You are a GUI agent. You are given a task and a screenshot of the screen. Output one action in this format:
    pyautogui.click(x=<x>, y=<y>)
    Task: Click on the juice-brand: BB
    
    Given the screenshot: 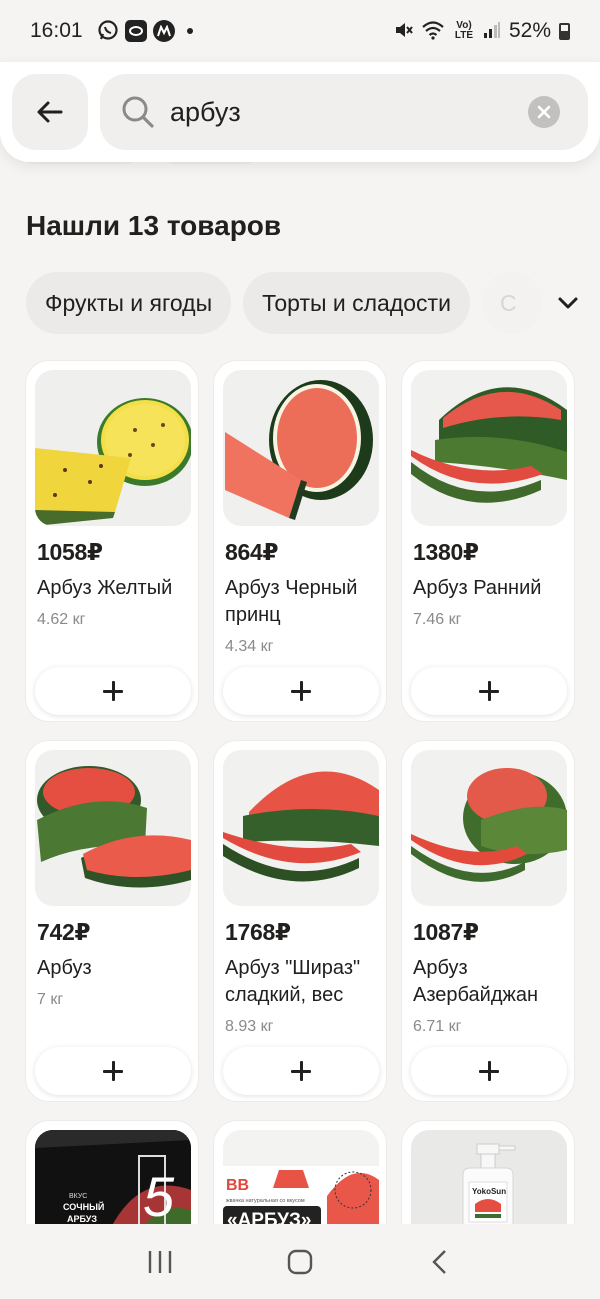 What is the action you would take?
    pyautogui.click(x=237, y=1185)
    